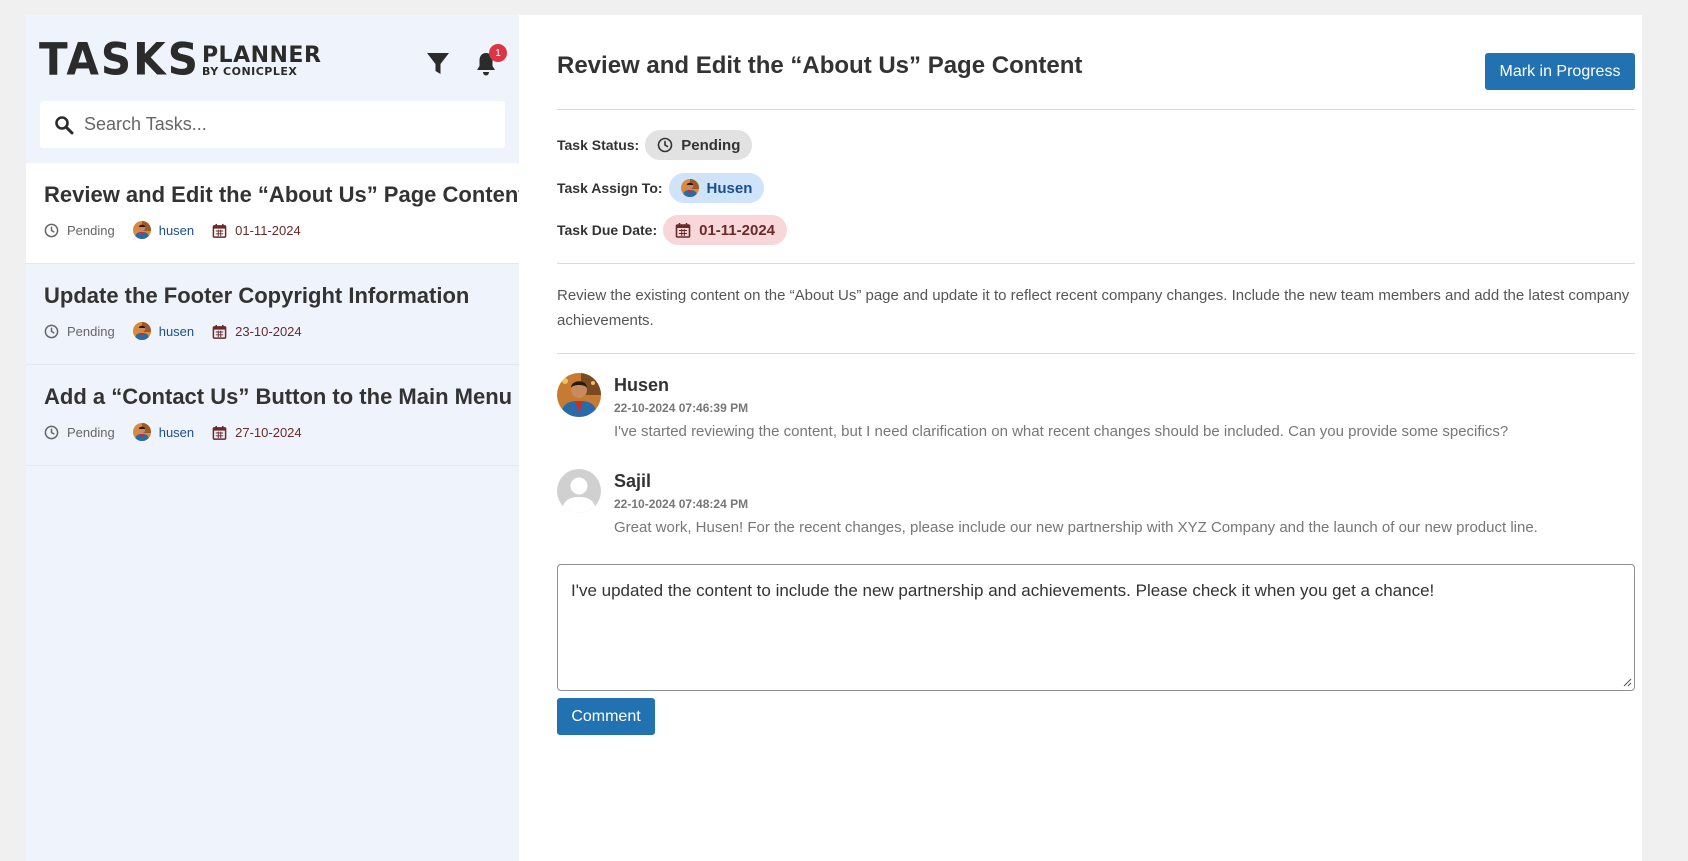 The image size is (1688, 861). I want to click on logo: TASKS PLANNER BY CONICPLEX, so click(180, 59).